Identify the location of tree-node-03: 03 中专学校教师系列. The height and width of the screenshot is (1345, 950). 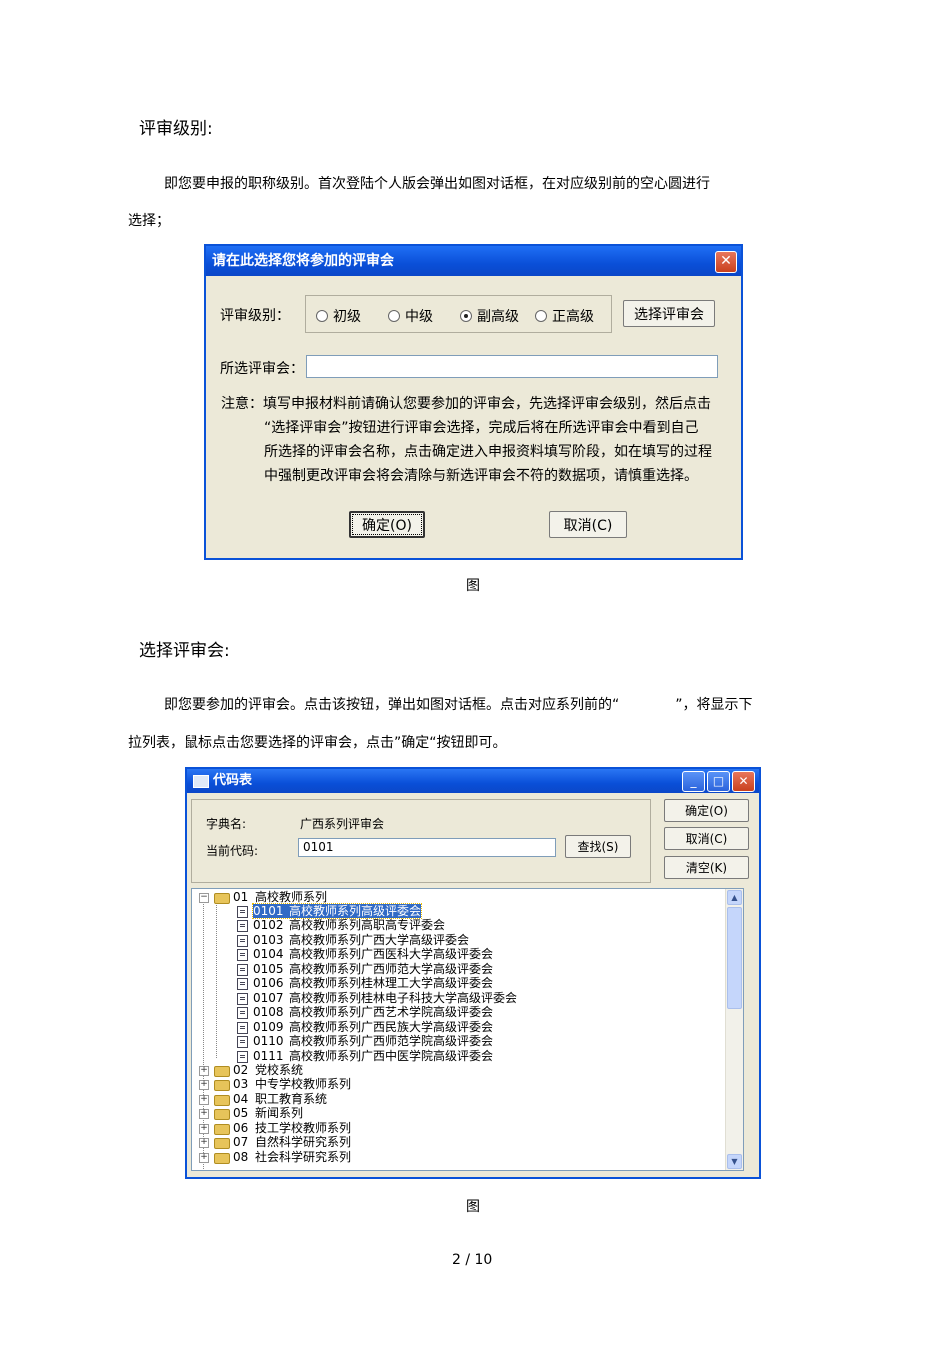
(292, 1084).